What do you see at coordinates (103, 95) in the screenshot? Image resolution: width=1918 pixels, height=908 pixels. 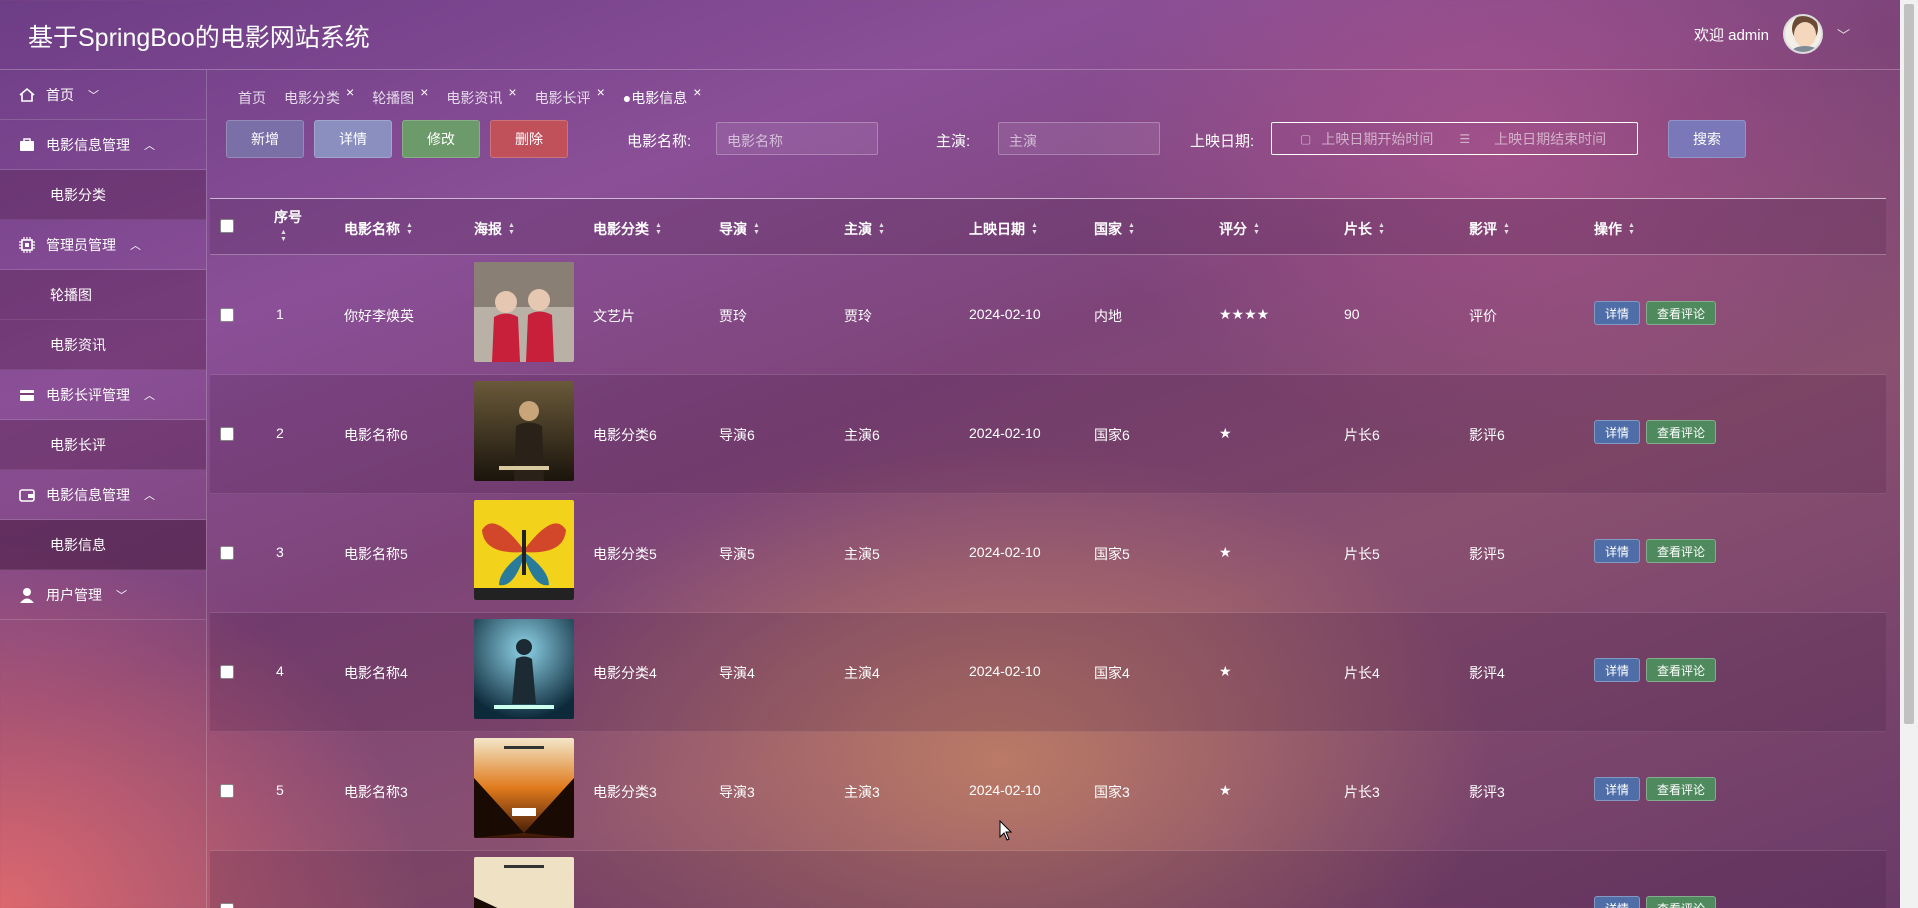 I see `sidebar-item-home: 首页 ﹀` at bounding box center [103, 95].